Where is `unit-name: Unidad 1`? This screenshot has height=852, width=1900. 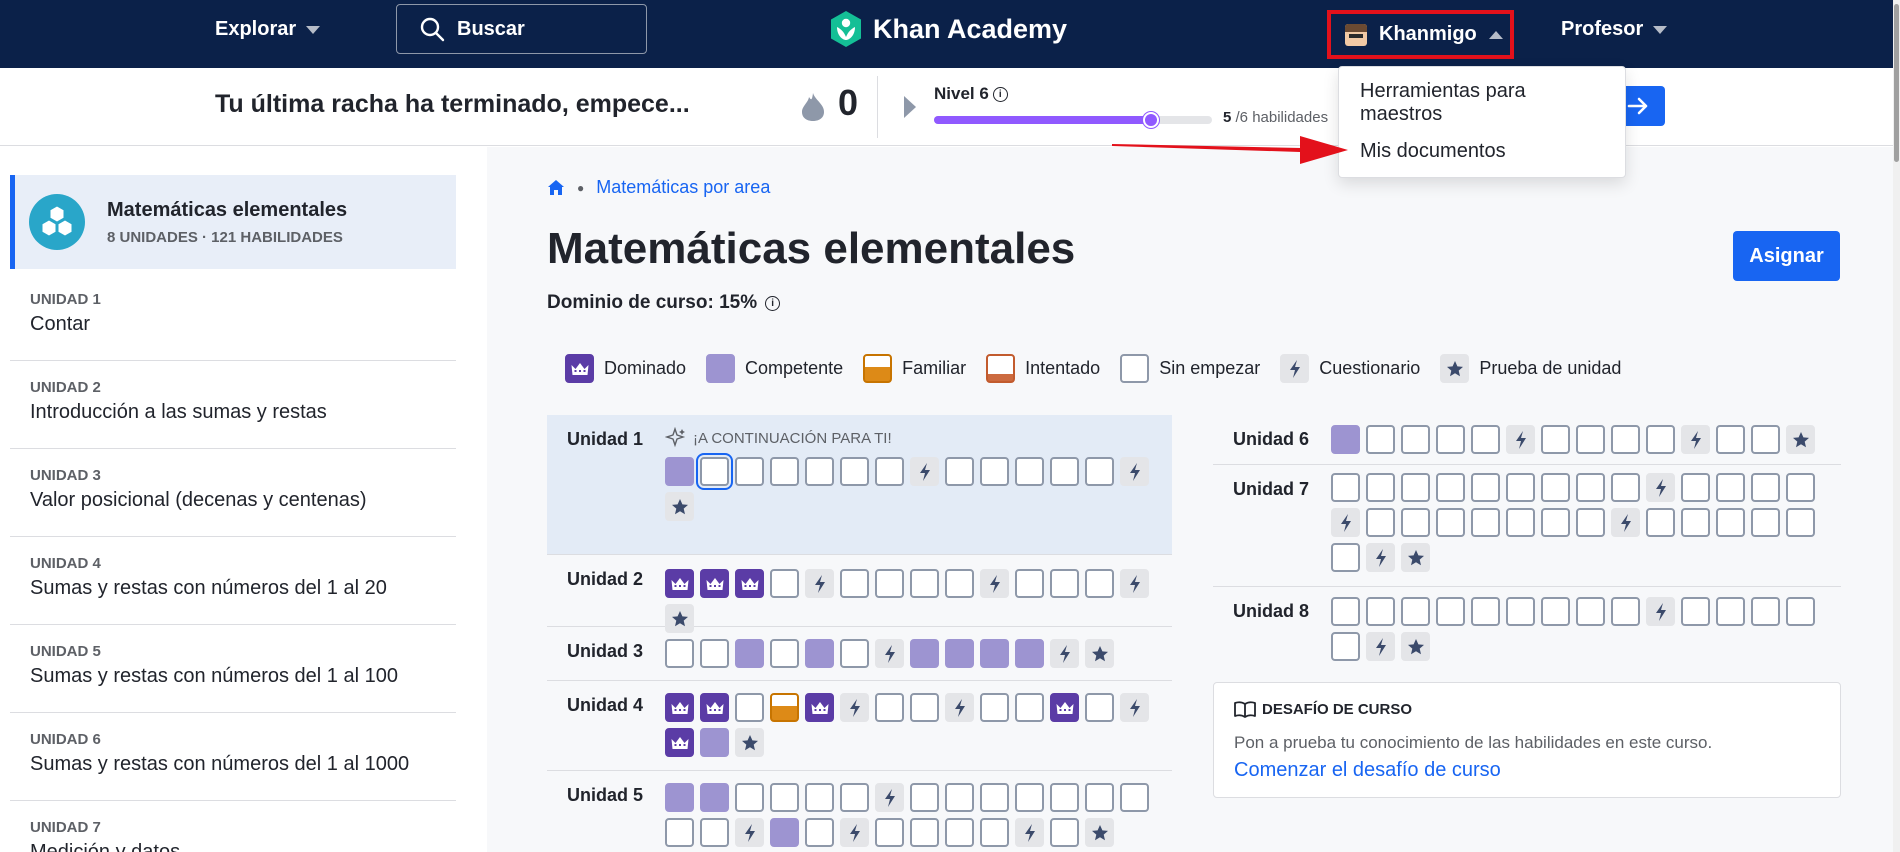
unit-name: Unidad 1 is located at coordinates (605, 439).